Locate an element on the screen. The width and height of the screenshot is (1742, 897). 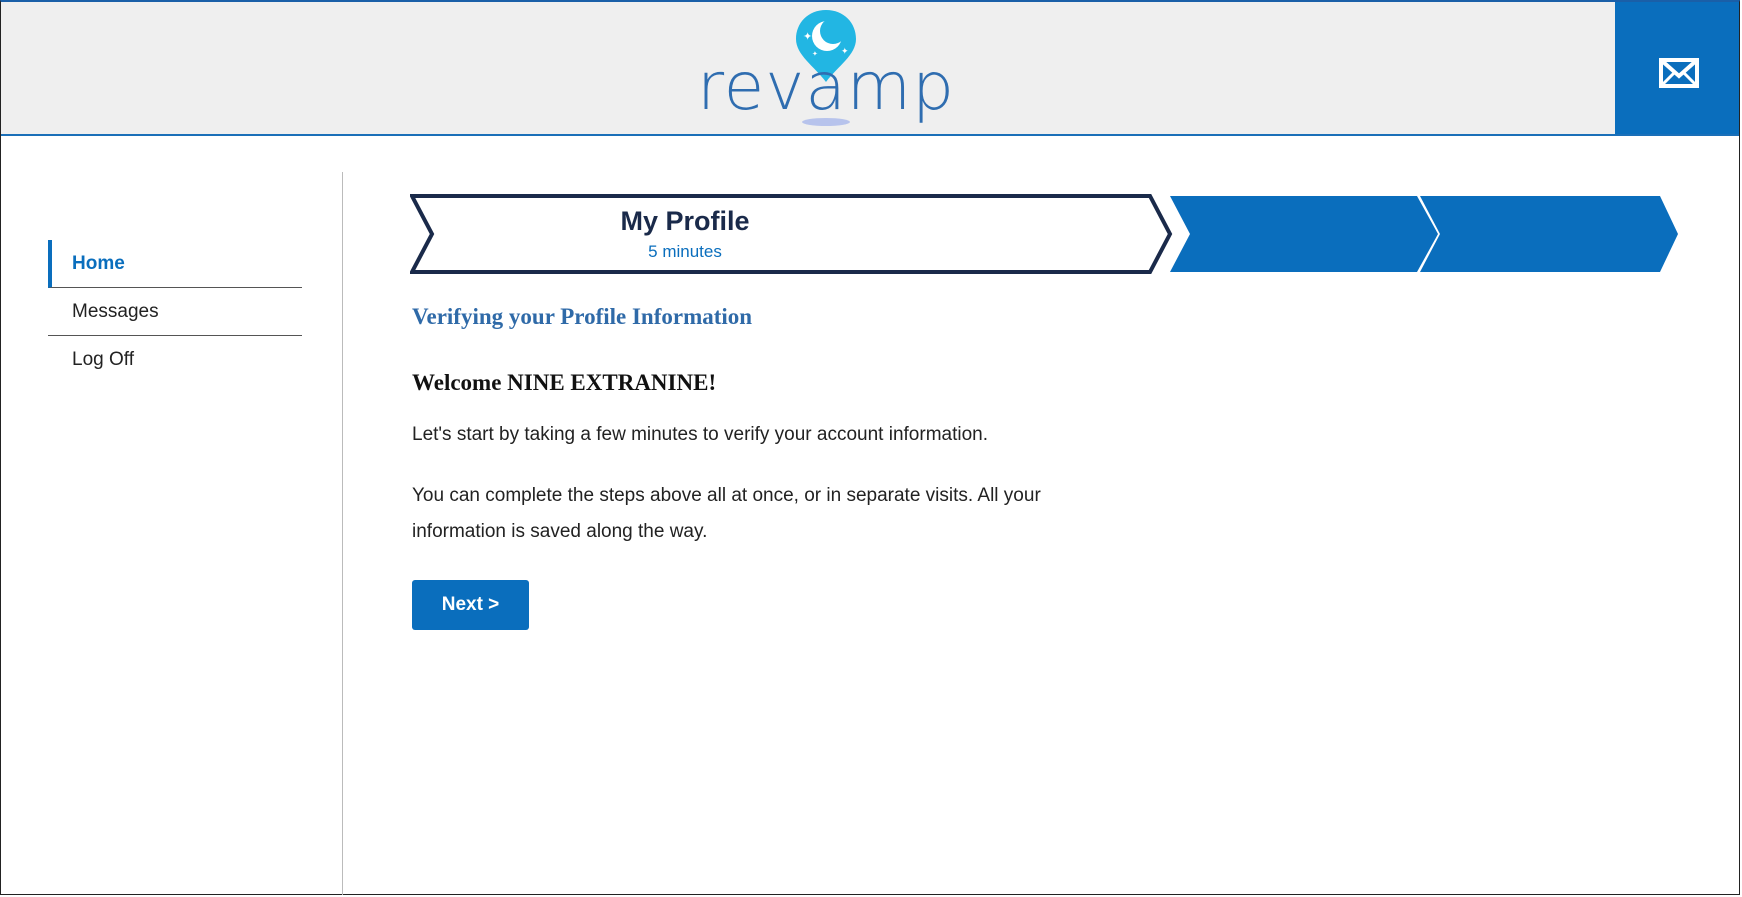
envelope-icon is located at coordinates (1679, 73).